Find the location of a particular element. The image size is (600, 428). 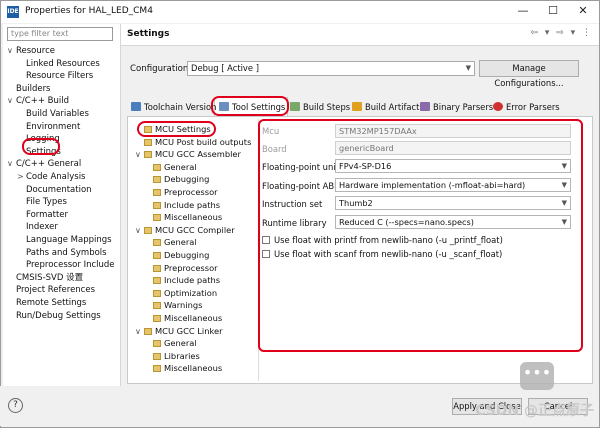

chat-icon: ••• is located at coordinates (537, 376).